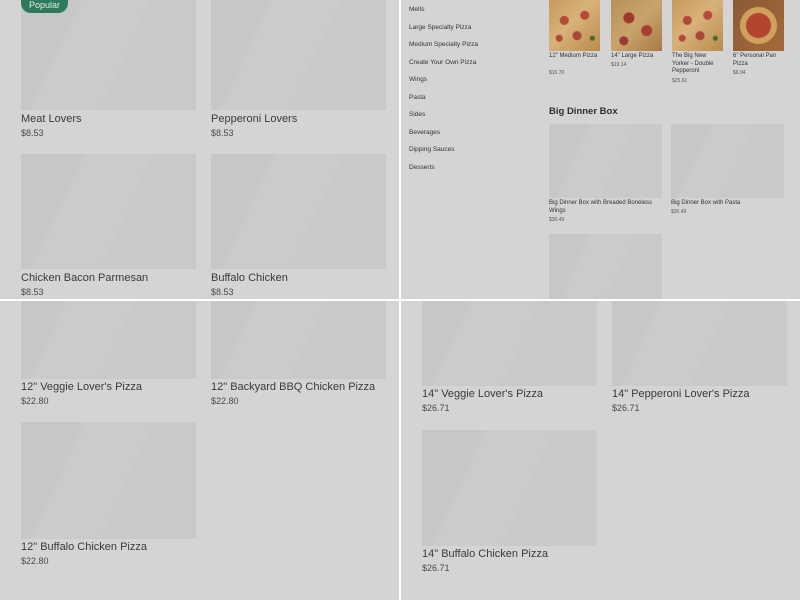 The height and width of the screenshot is (600, 800). Describe the element at coordinates (619, 65) in the screenshot. I see `featured-item-price: $19.14` at that location.